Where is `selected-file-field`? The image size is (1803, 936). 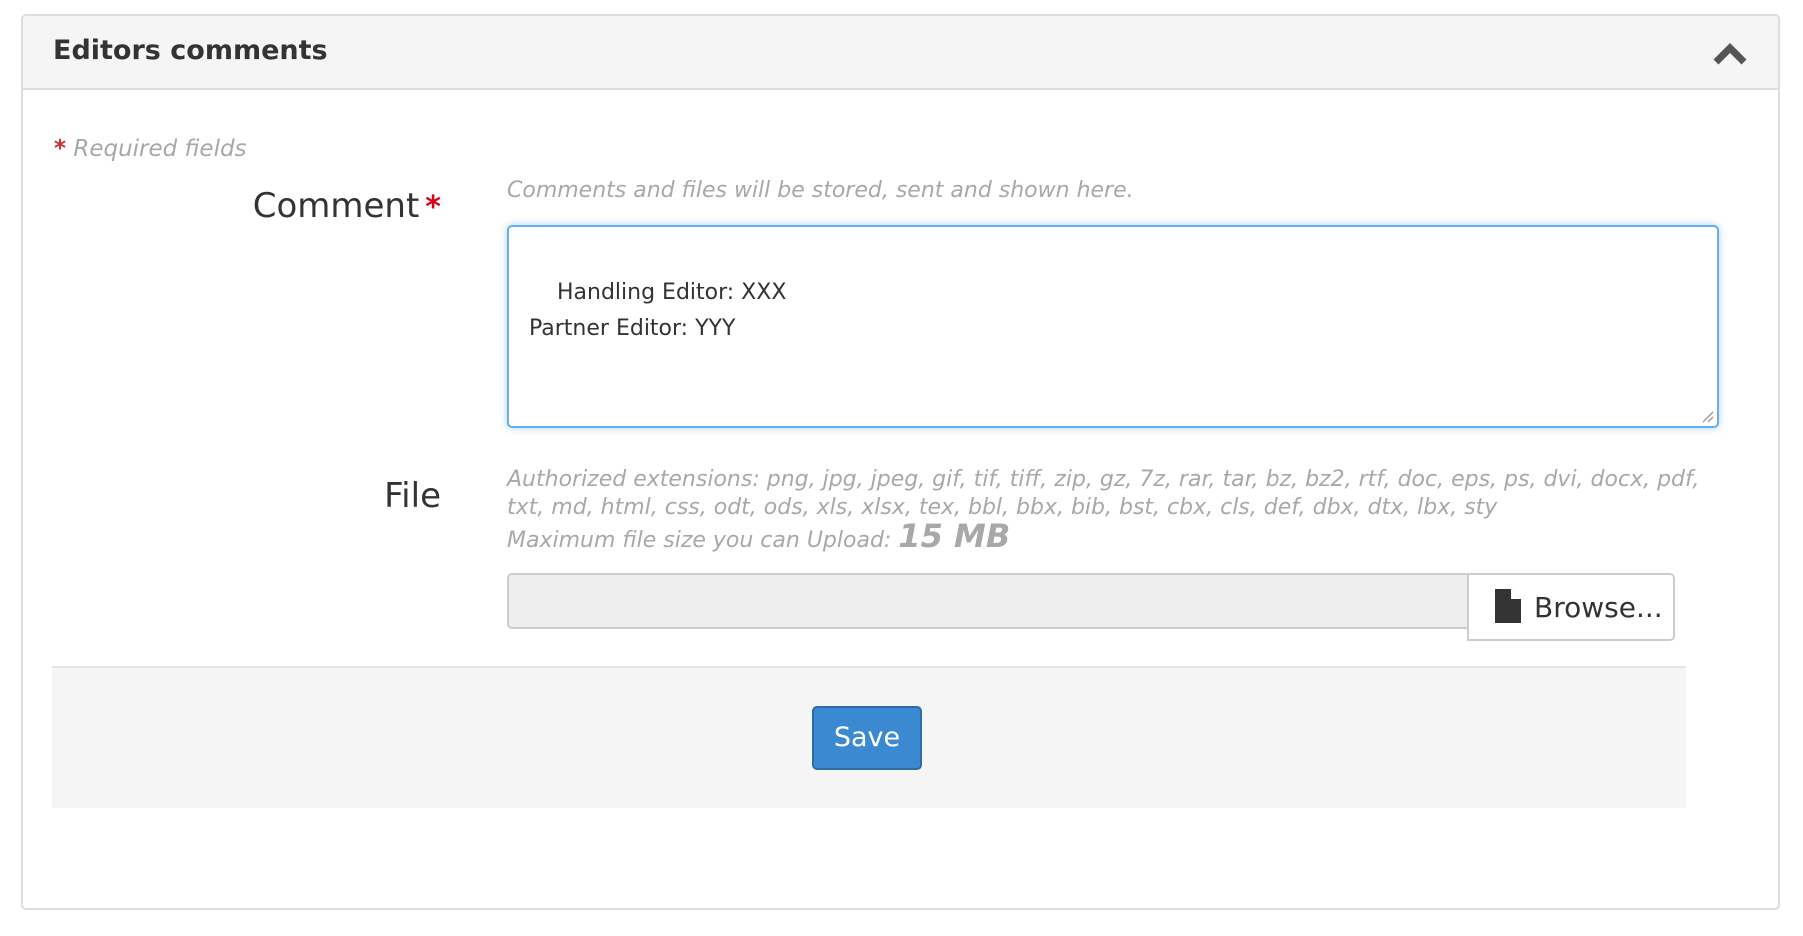
selected-file-field is located at coordinates (987, 601).